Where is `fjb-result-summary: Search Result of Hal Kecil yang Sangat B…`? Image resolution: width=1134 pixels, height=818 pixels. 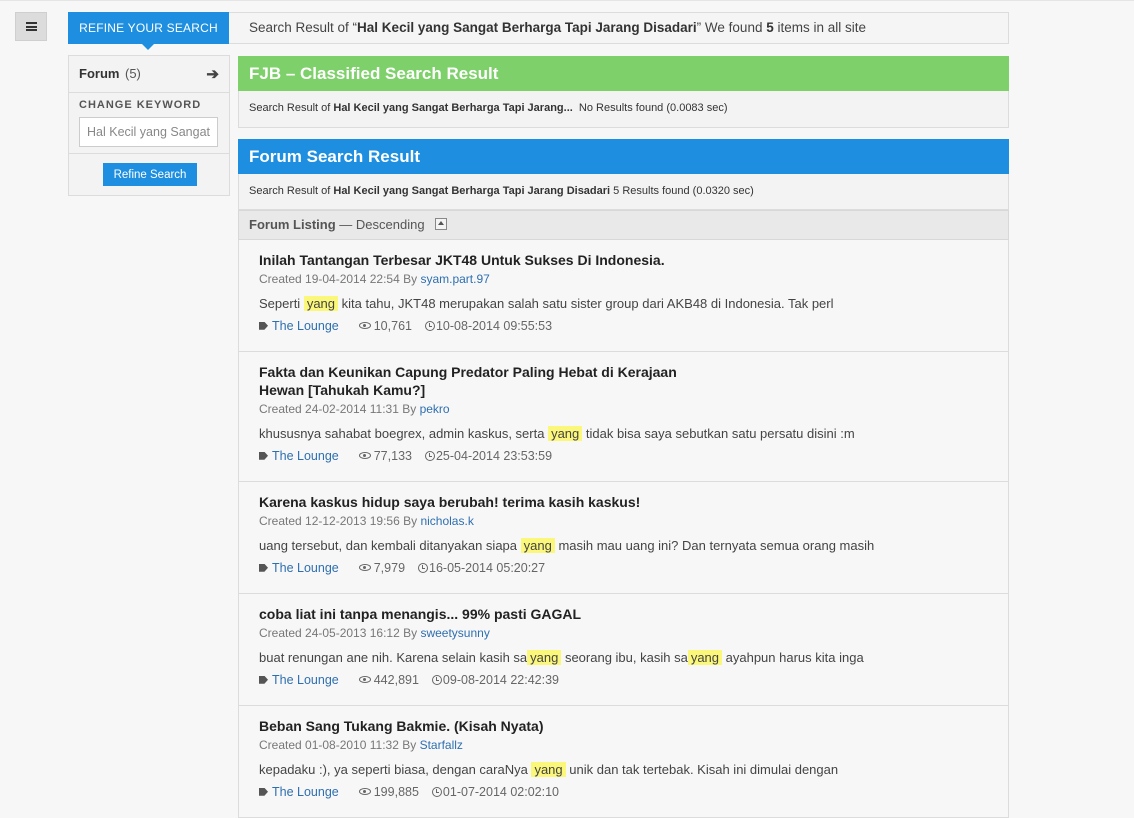
fjb-result-summary: Search Result of Hal Kecil yang Sangat B… is located at coordinates (623, 109).